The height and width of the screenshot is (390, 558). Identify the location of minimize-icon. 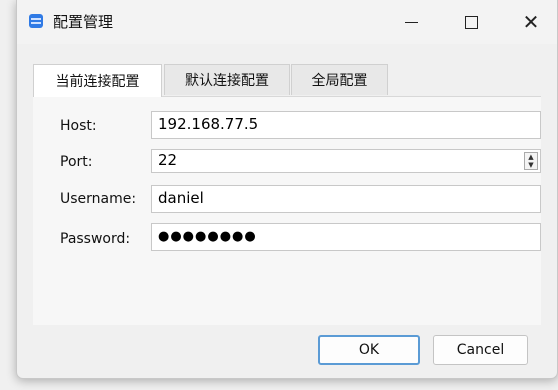
(411, 22).